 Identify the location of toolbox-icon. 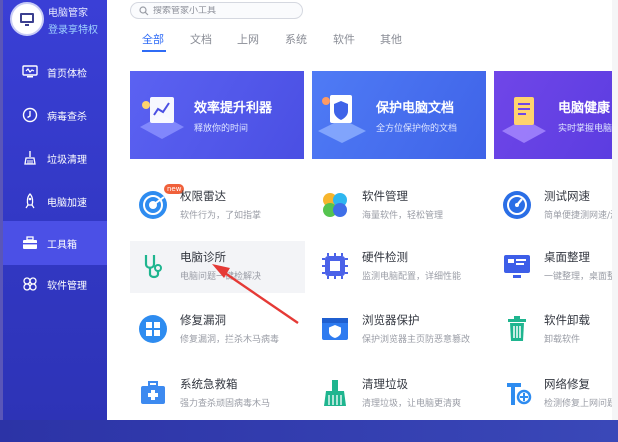
(30, 243).